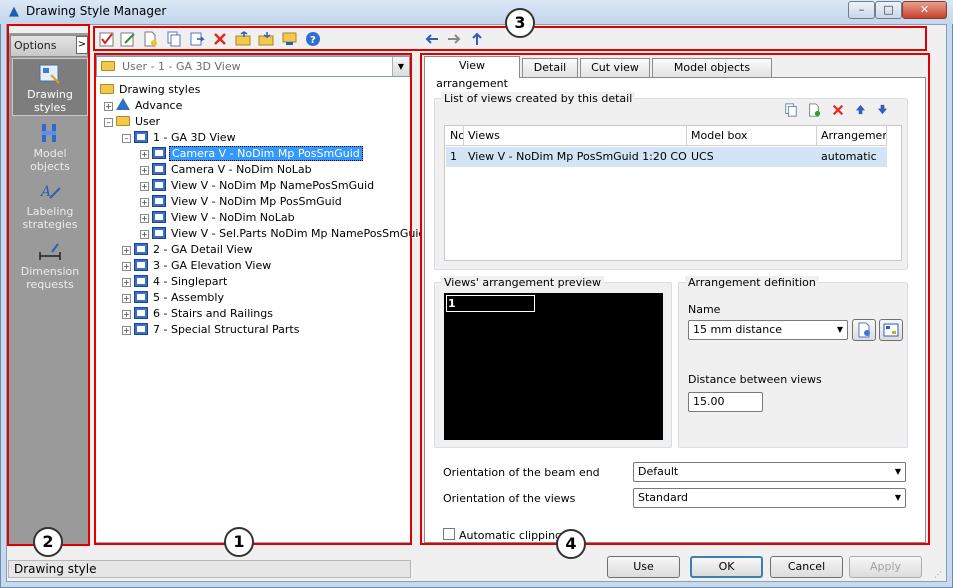 The image size is (953, 588). What do you see at coordinates (209, 569) in the screenshot?
I see `status-bar: Drawing style` at bounding box center [209, 569].